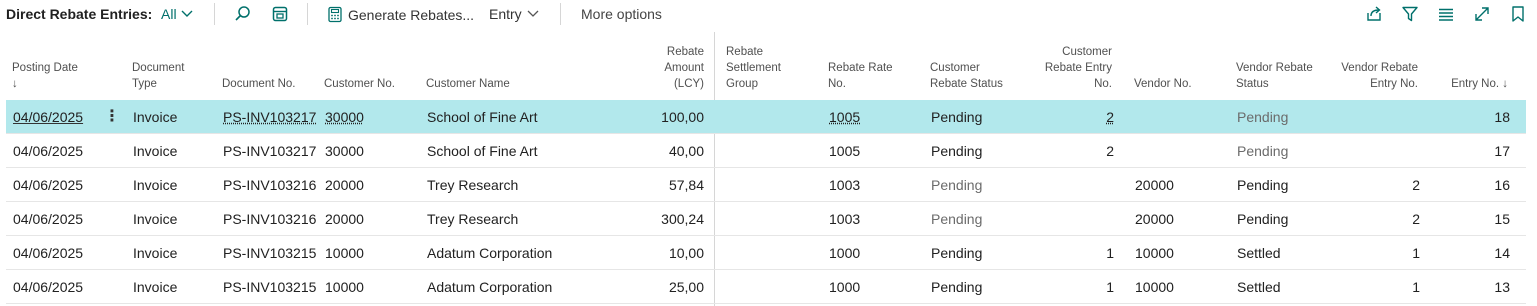  I want to click on col-header-vendor-rebate-entry-no: Vendor Rebate Entry No., so click(1370, 76).